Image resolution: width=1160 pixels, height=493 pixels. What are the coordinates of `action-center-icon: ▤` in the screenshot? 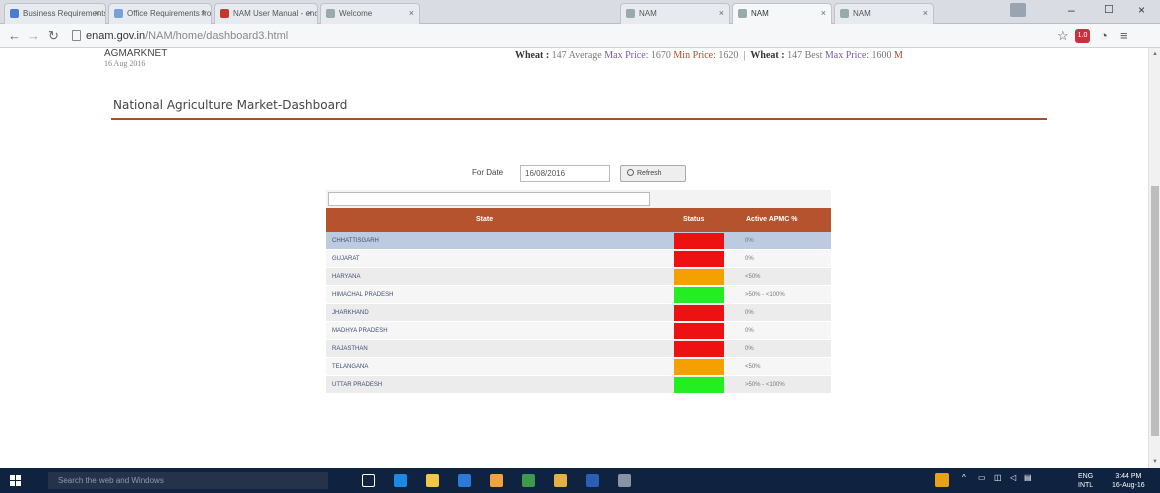 It's located at (1028, 477).